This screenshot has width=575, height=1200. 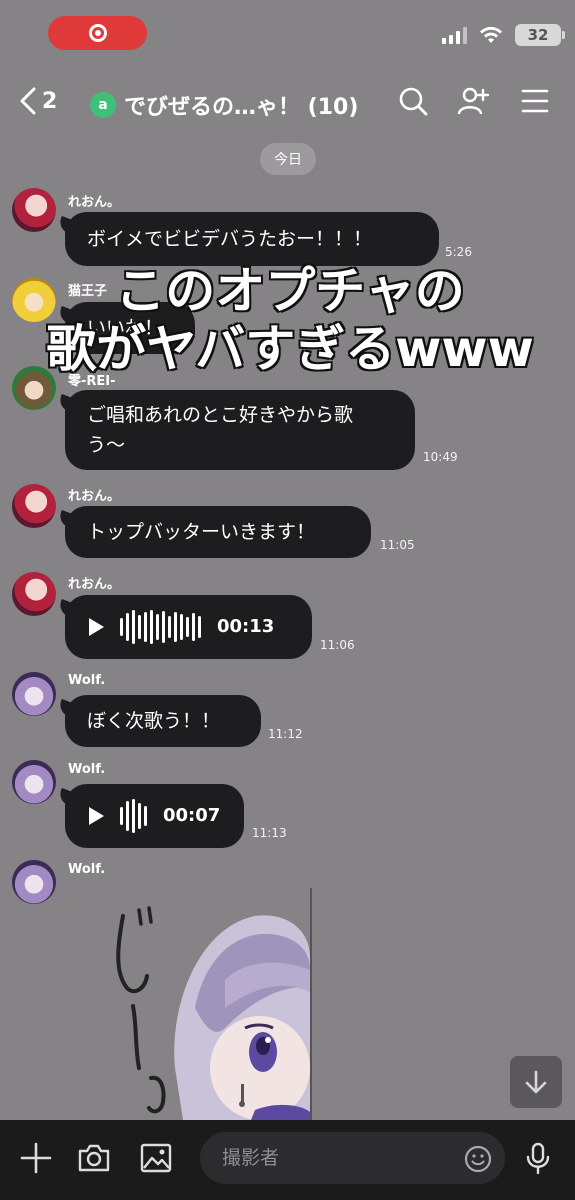 What do you see at coordinates (154, 816) in the screenshot?
I see `voice-message-bubble: 00:07` at bounding box center [154, 816].